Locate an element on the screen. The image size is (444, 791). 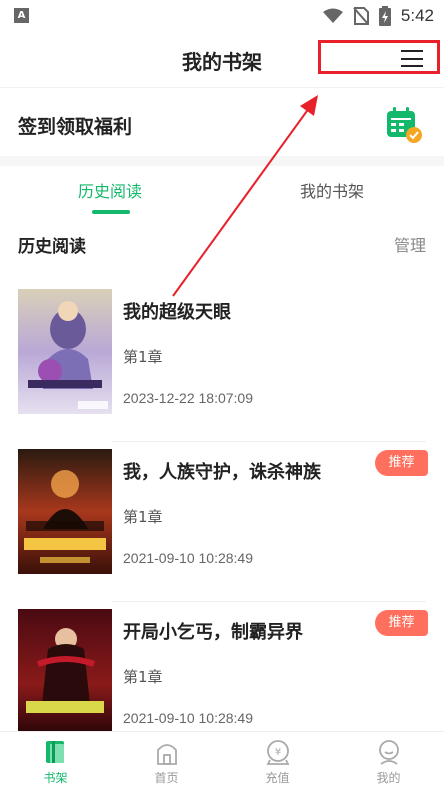
no-sim-icon is located at coordinates (361, 16).